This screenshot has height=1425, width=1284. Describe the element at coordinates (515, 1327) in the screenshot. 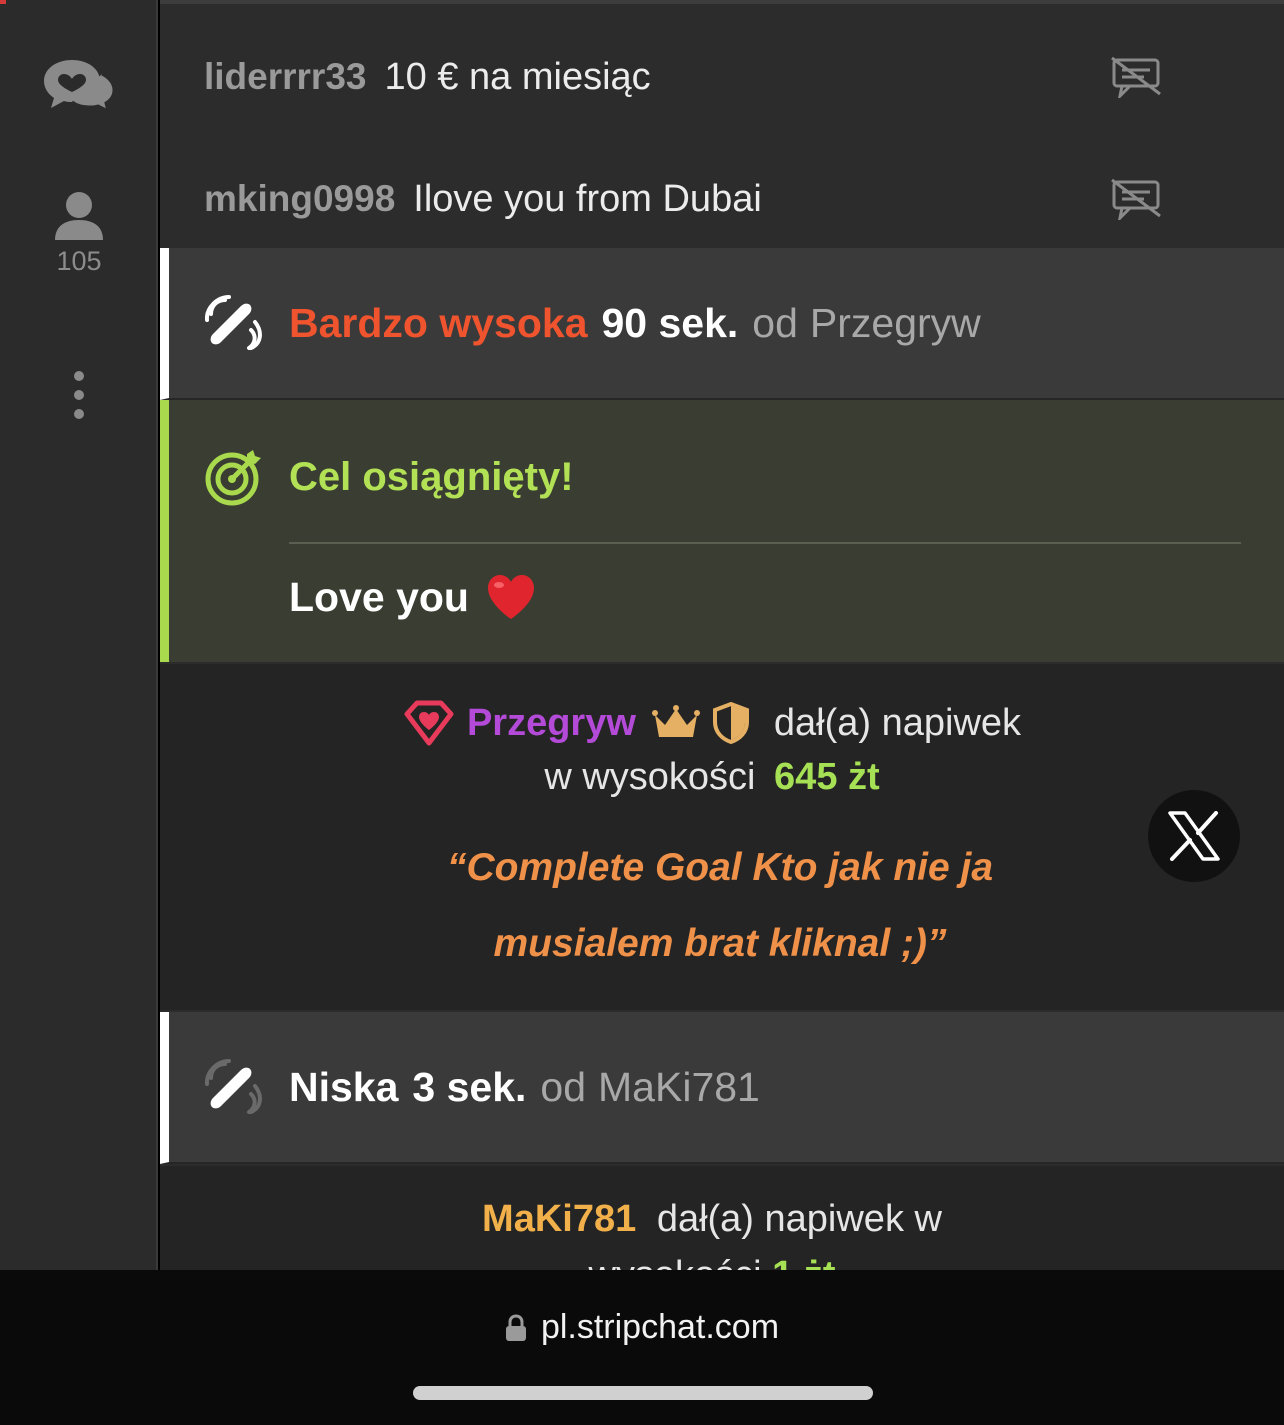

I see `lock-icon` at that location.